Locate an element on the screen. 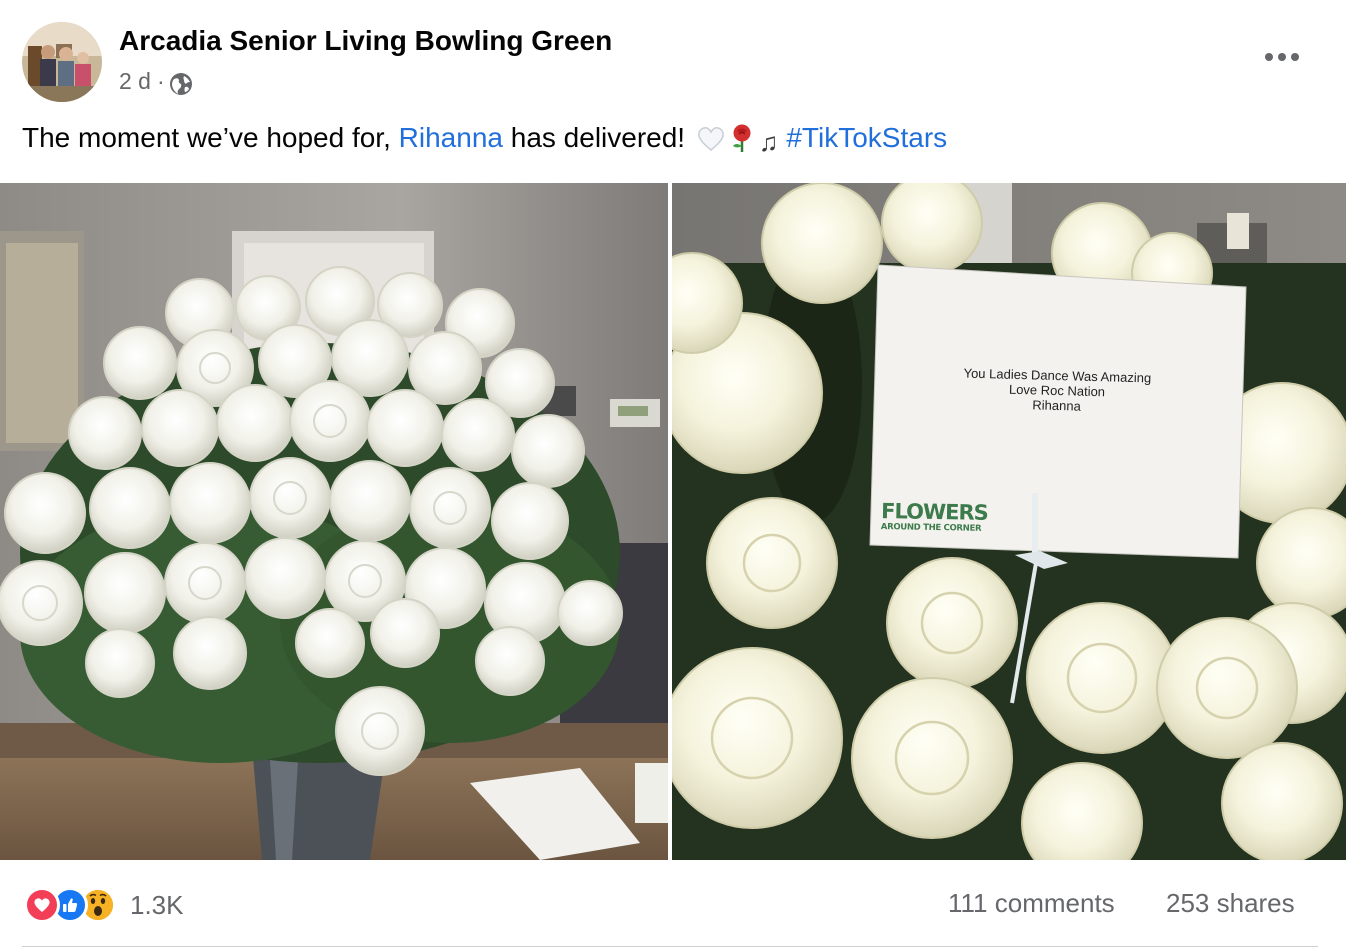 The width and height of the screenshot is (1346, 952). florist-logo-subtitle: AROUND THE CORNER is located at coordinates (931, 528).